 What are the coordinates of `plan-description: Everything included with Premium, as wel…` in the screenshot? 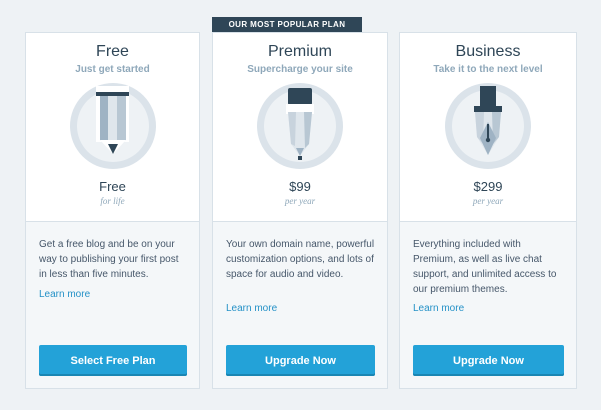 It's located at (485, 267).